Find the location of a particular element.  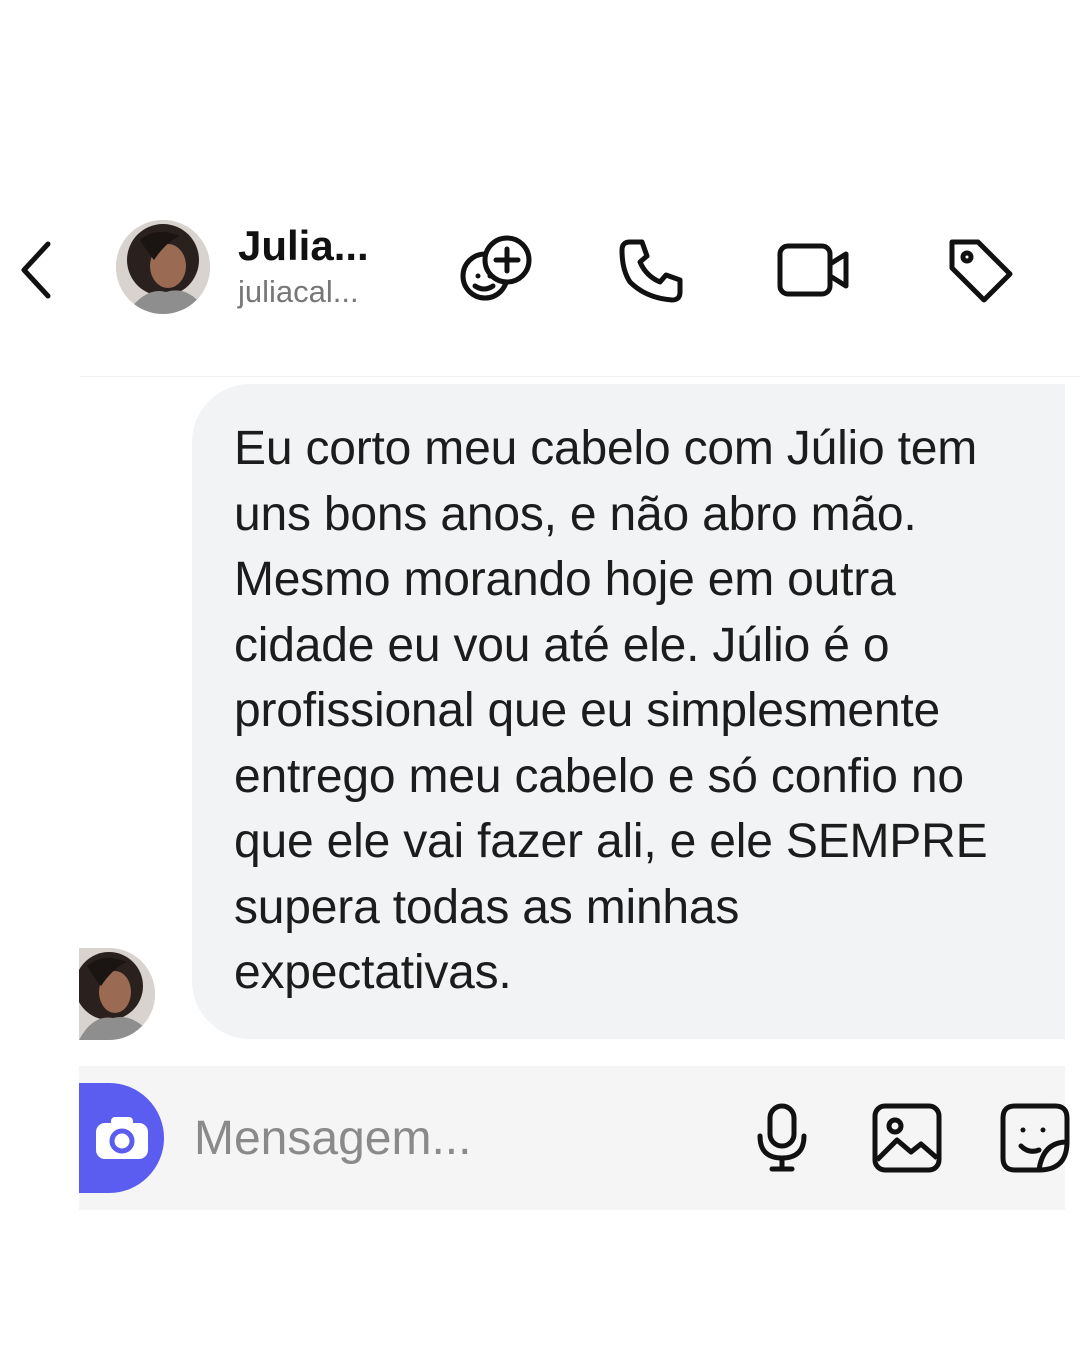

message-composer is located at coordinates (574, 1138).